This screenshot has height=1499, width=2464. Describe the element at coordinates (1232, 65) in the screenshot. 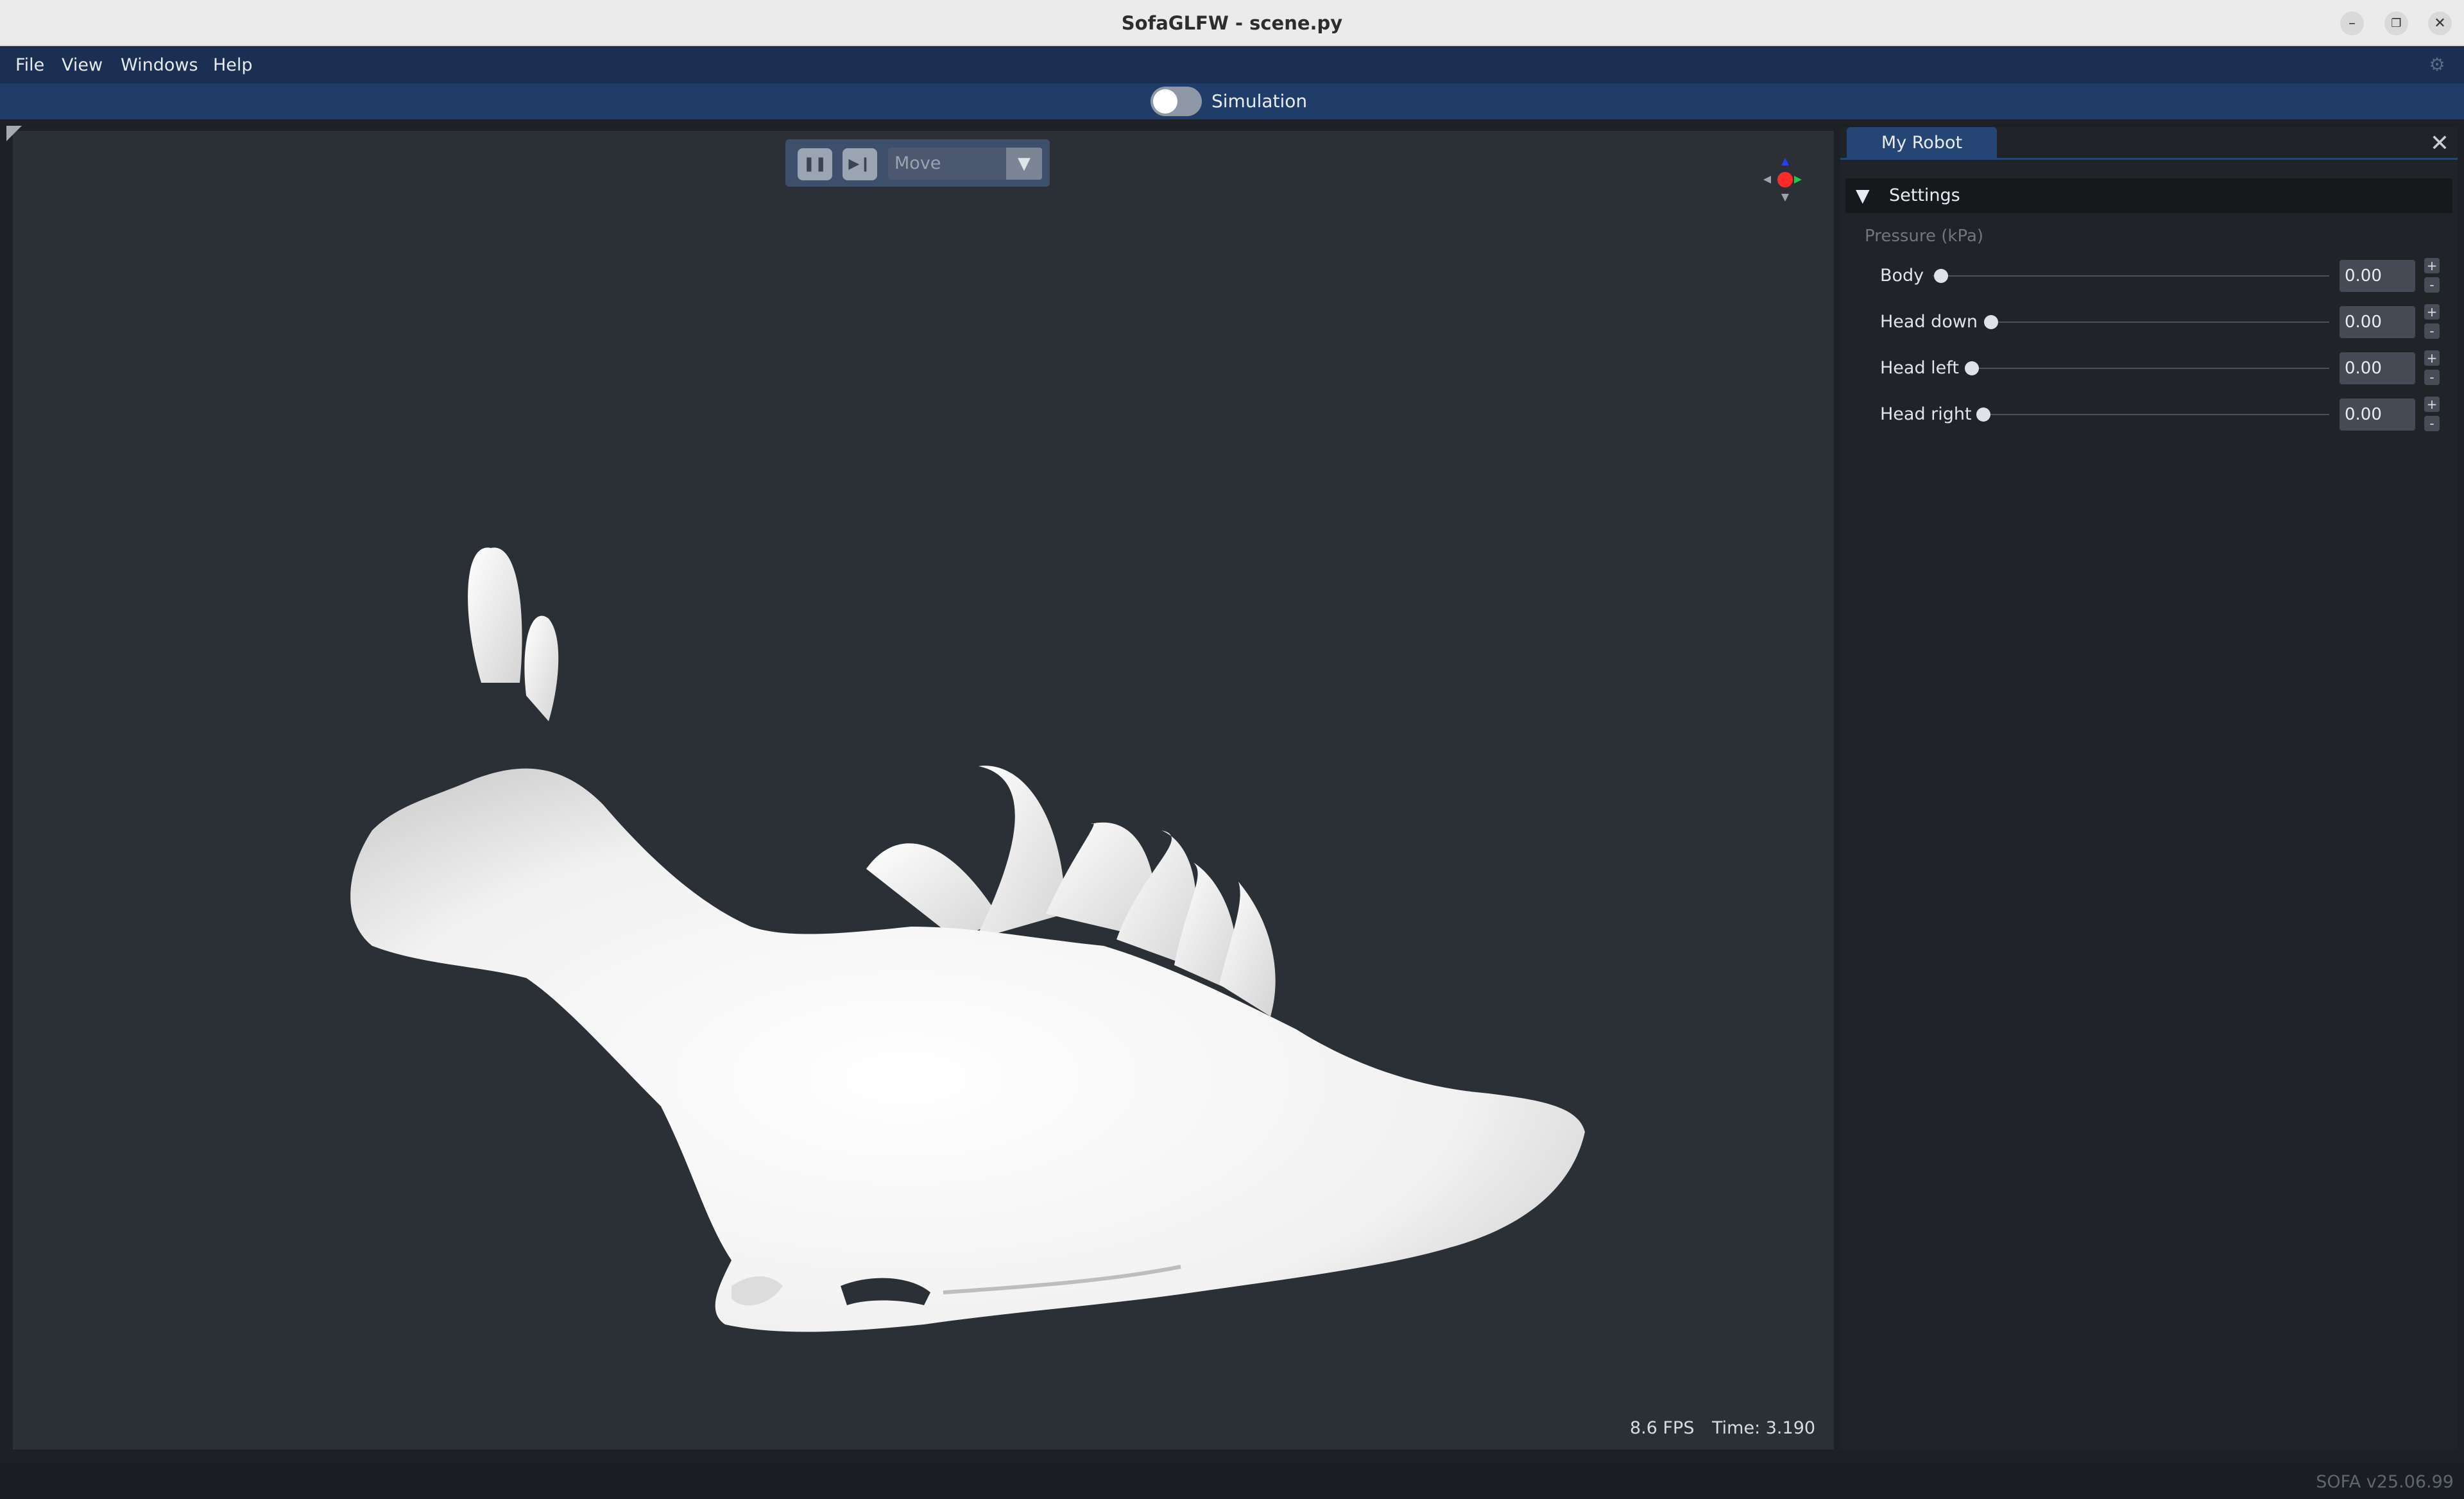

I see `menu-bar: File View Windows Help ⚙` at that location.